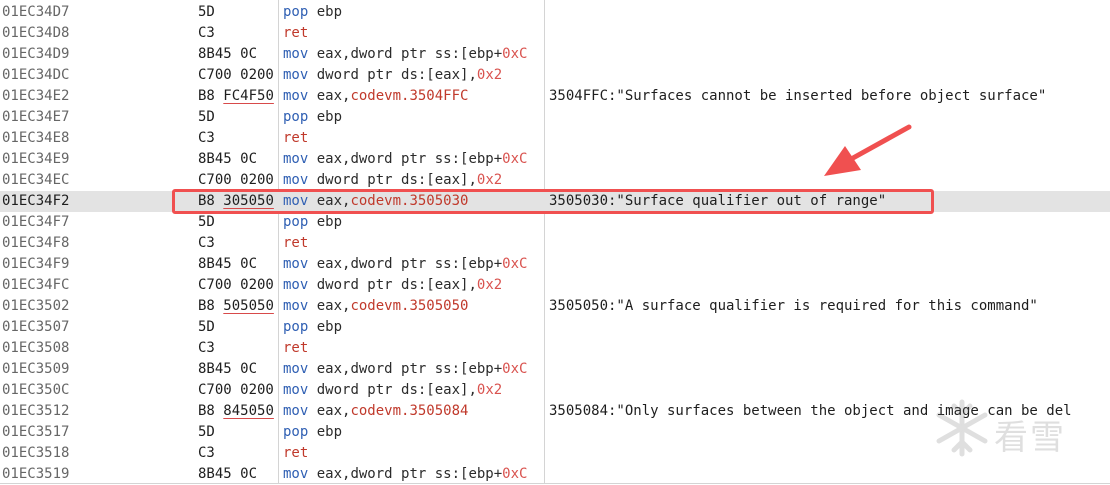 The height and width of the screenshot is (485, 1110). What do you see at coordinates (238, 411) in the screenshot?
I see `bytes-cell: B8 845050` at bounding box center [238, 411].